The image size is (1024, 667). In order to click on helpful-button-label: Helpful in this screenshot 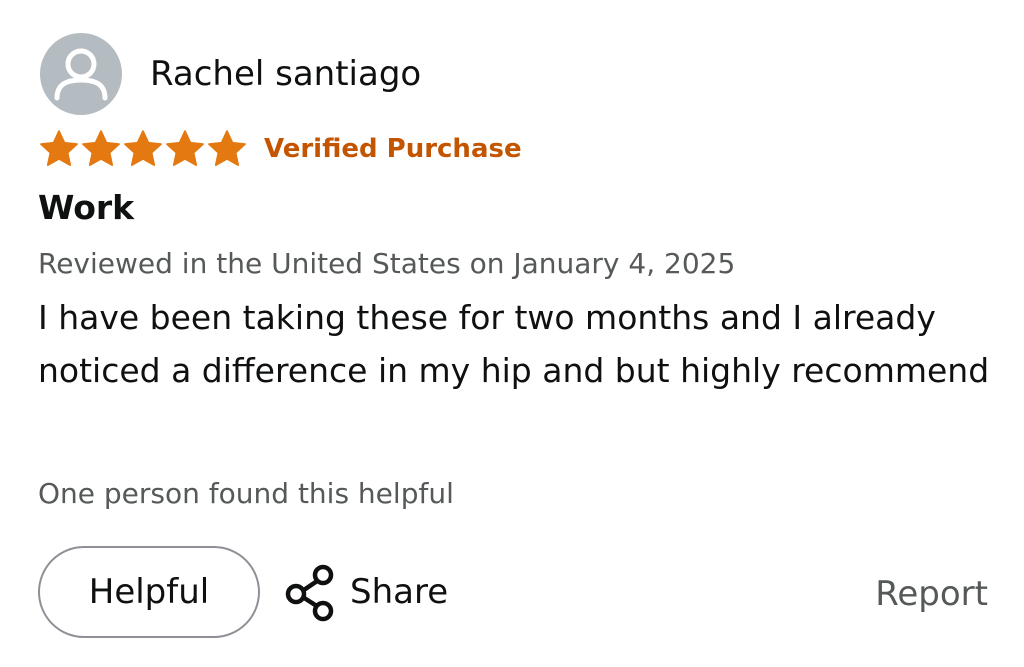, I will do `click(149, 592)`.